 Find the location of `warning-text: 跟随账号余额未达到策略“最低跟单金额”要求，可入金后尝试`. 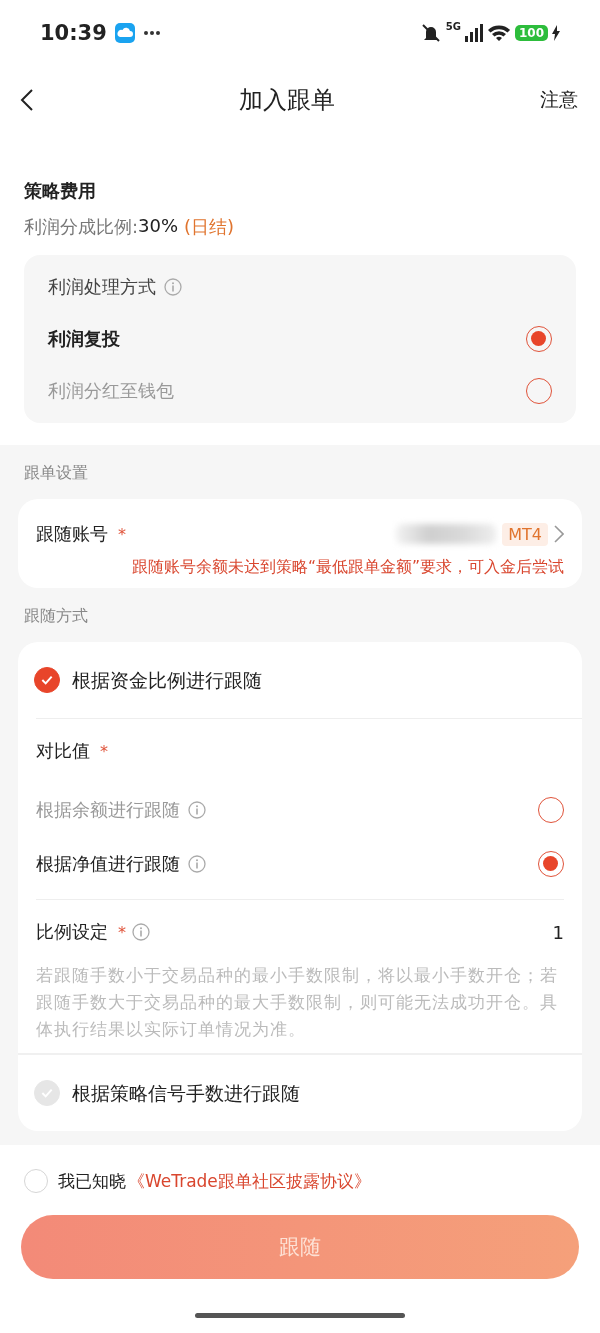

warning-text: 跟随账号余额未达到策略“最低跟单金额”要求，可入金后尝试 is located at coordinates (347, 567).